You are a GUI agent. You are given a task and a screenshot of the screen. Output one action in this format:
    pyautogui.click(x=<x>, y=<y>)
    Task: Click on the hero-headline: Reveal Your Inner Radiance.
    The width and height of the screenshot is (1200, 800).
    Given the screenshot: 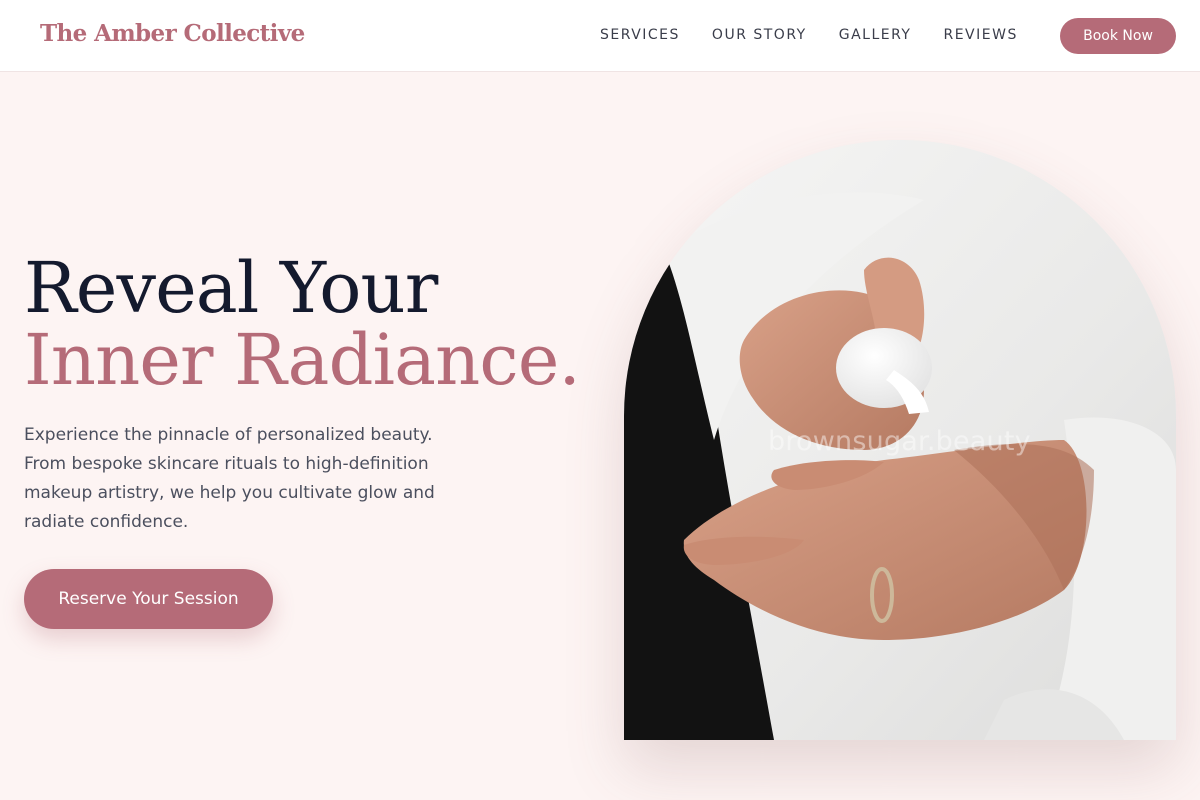 What is the action you would take?
    pyautogui.click(x=302, y=324)
    